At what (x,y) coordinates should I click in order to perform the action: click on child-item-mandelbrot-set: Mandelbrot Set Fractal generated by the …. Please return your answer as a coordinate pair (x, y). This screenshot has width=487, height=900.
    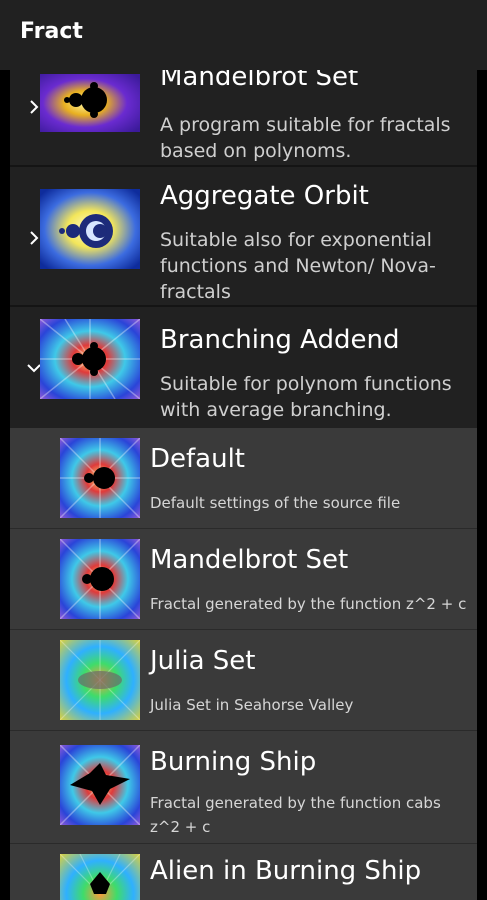
    Looking at the image, I should click on (243, 579).